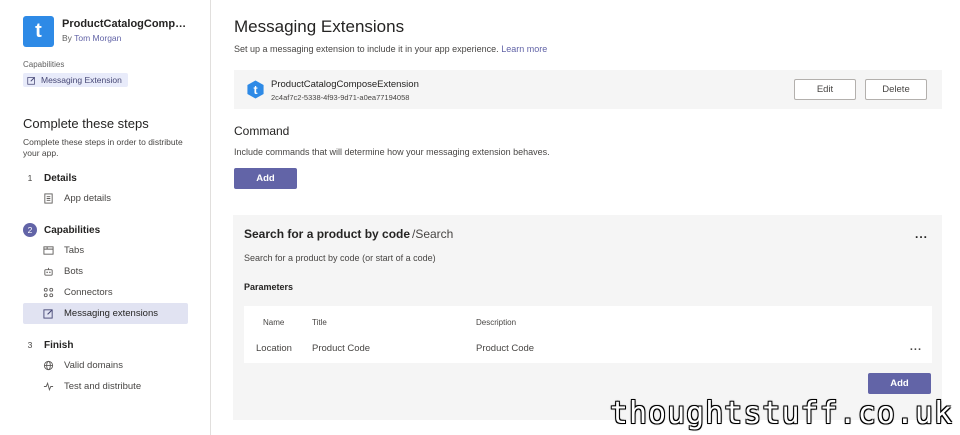  Describe the element at coordinates (433, 234) in the screenshot. I see `command-id: /Search` at that location.